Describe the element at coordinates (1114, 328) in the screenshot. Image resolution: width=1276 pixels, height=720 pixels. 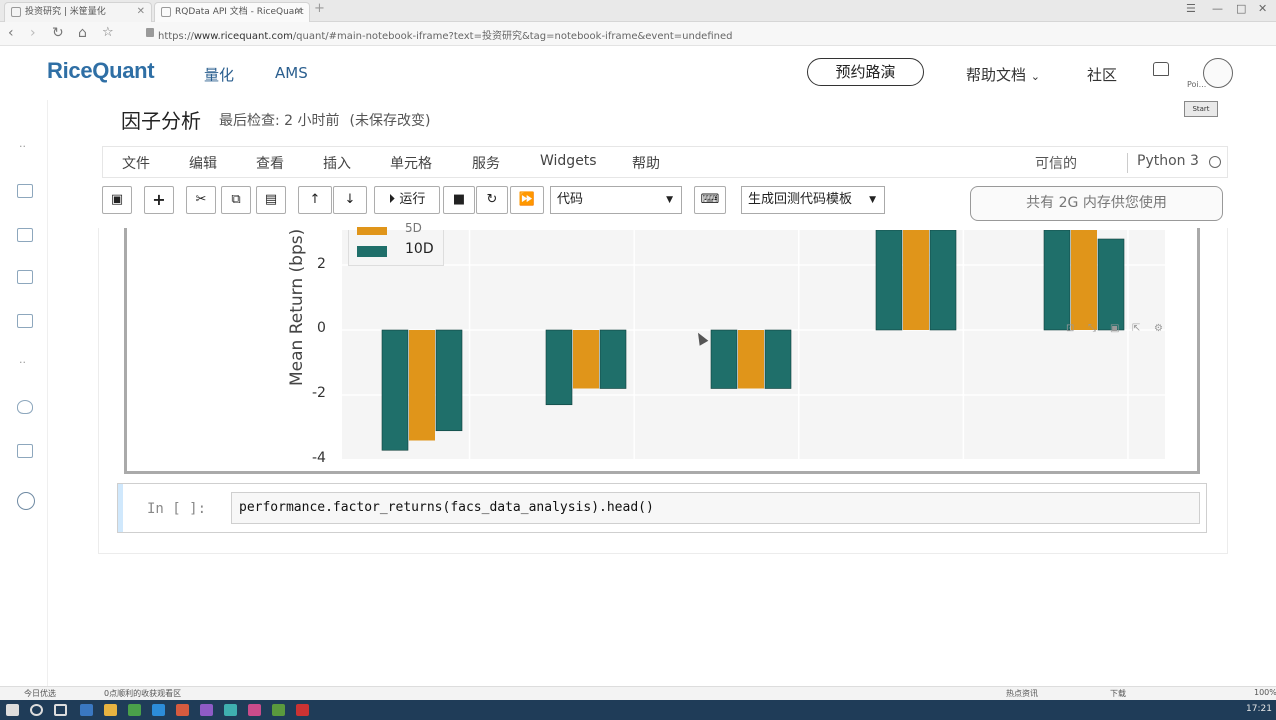
I see `save-figure-icon: ▣` at that location.